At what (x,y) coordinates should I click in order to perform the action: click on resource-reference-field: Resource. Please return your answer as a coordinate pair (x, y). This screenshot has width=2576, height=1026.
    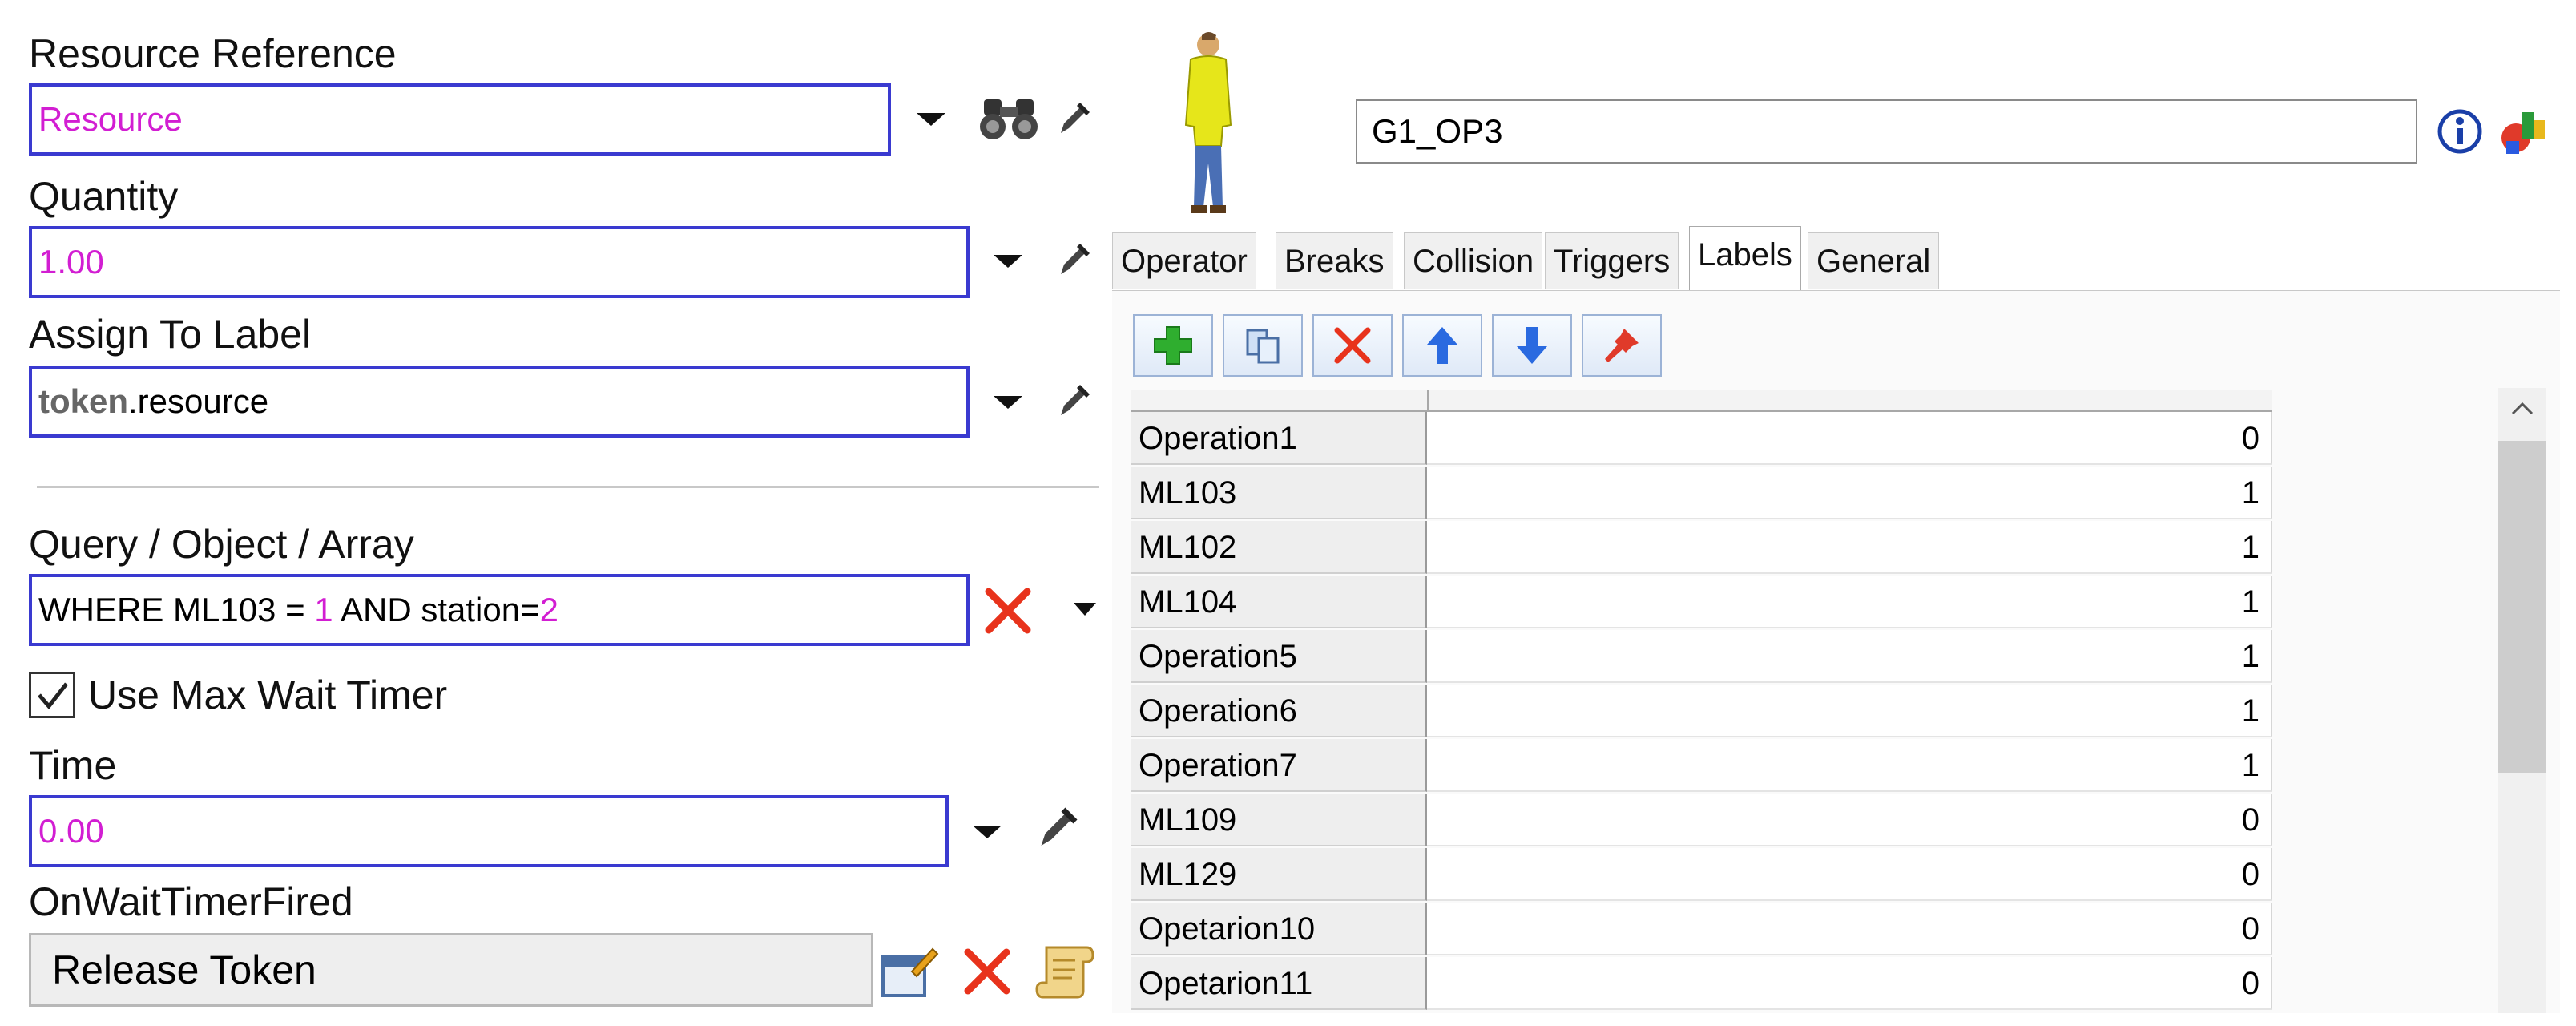
    Looking at the image, I should click on (460, 119).